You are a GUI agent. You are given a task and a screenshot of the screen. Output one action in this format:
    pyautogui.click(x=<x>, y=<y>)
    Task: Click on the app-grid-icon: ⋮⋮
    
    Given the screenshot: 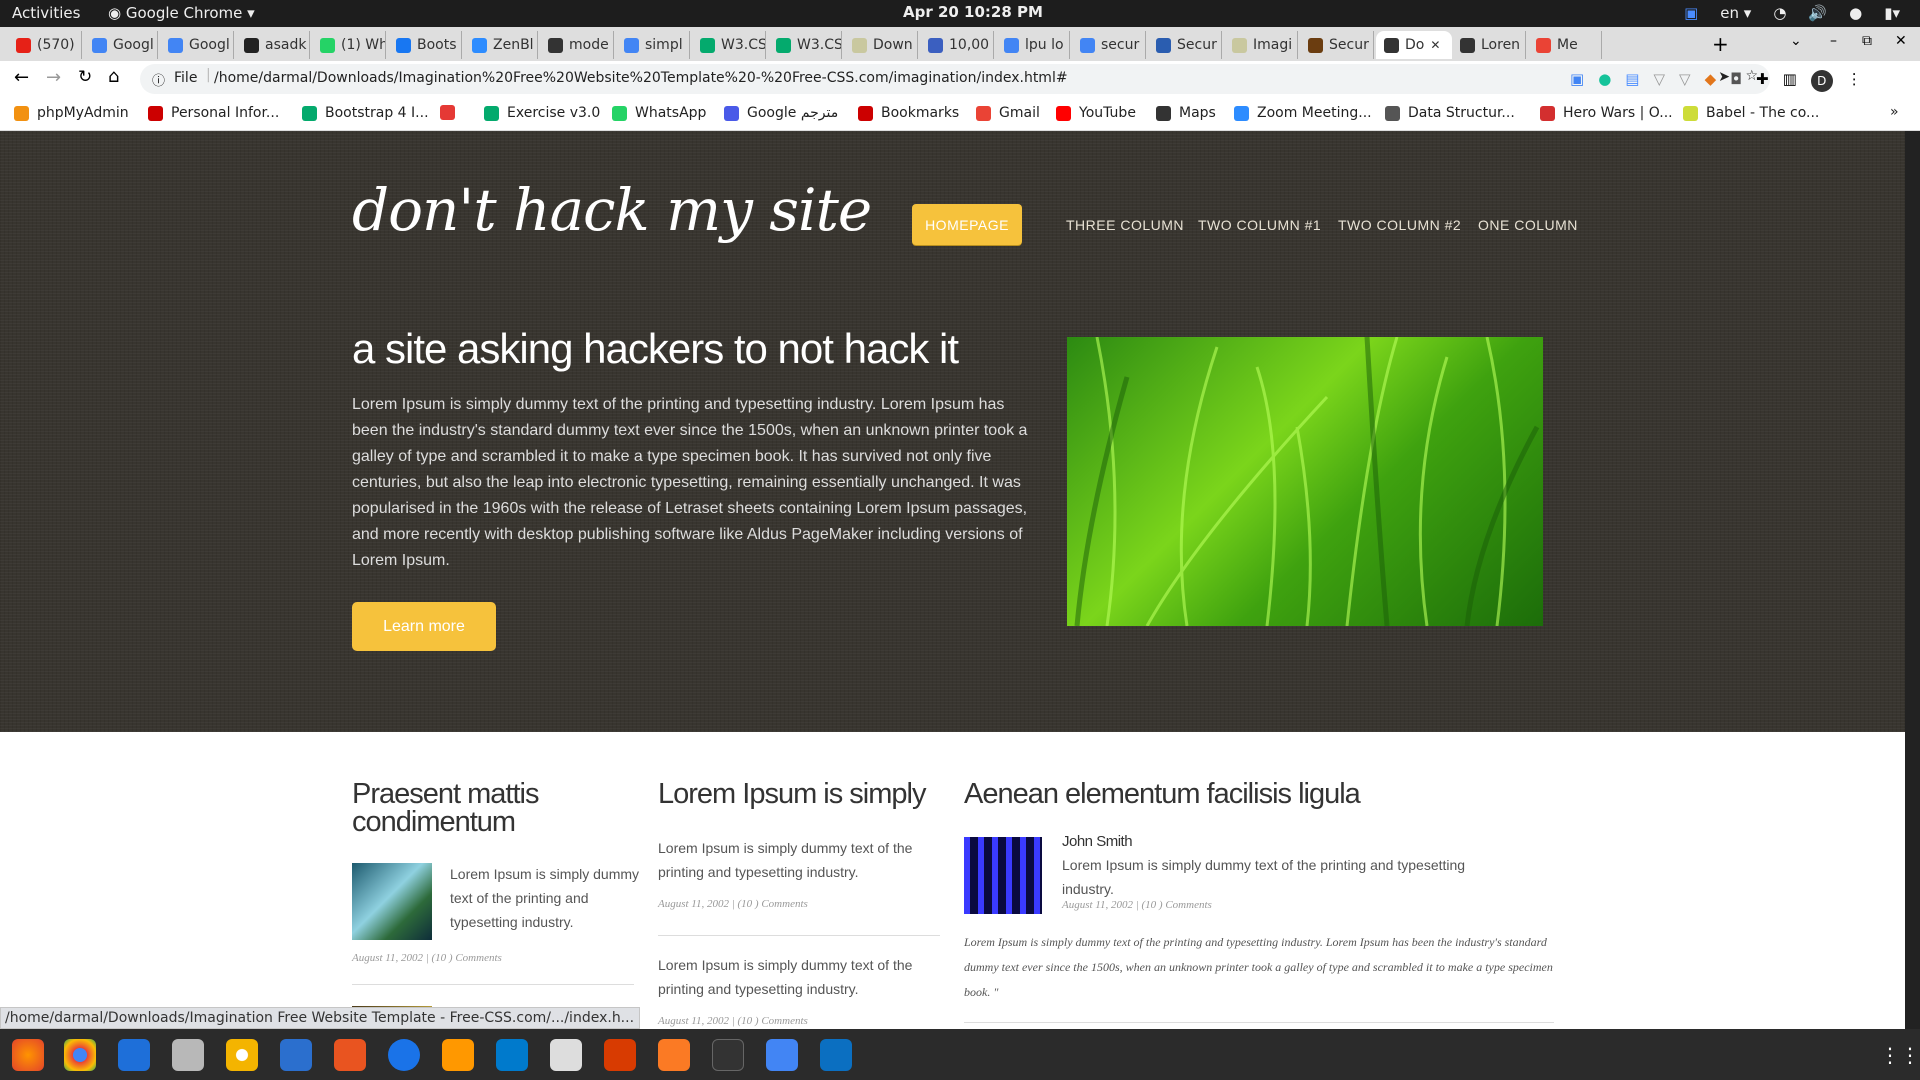 What is the action you would take?
    pyautogui.click(x=1900, y=1055)
    